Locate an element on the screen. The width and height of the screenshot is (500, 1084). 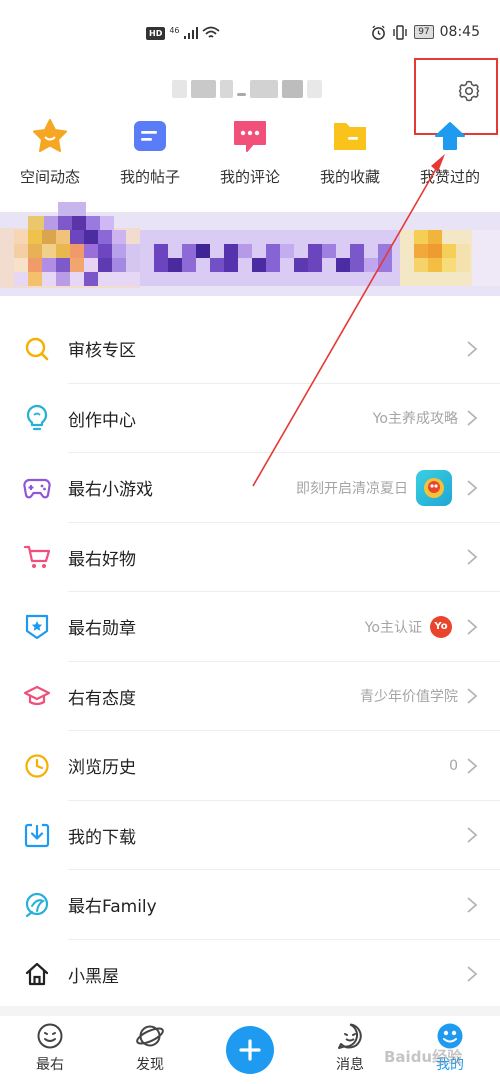
menu-item-creator-center: 创作中心 Yo主养成攻略 is located at coordinates (250, 419).